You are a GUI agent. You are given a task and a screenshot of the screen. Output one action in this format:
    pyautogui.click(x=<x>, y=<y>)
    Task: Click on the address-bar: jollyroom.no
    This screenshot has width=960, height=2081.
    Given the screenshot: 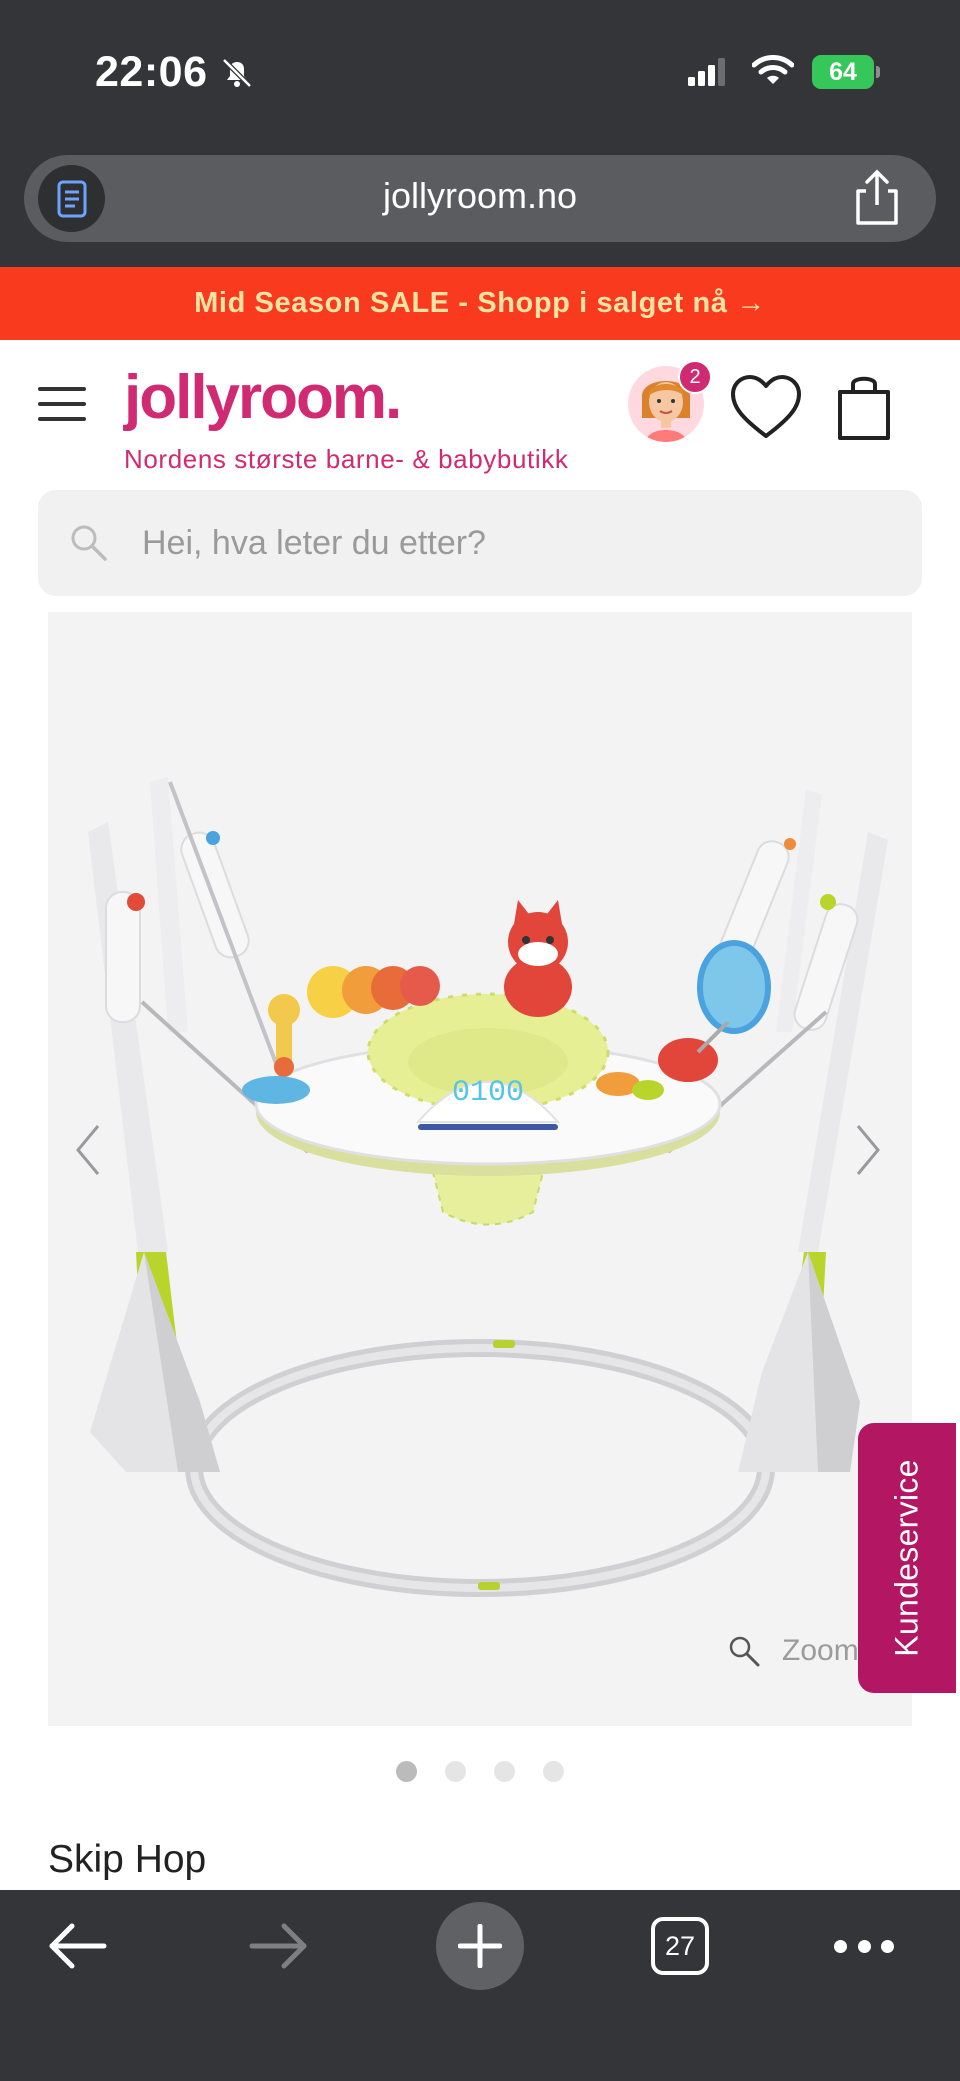 What is the action you would take?
    pyautogui.click(x=480, y=198)
    